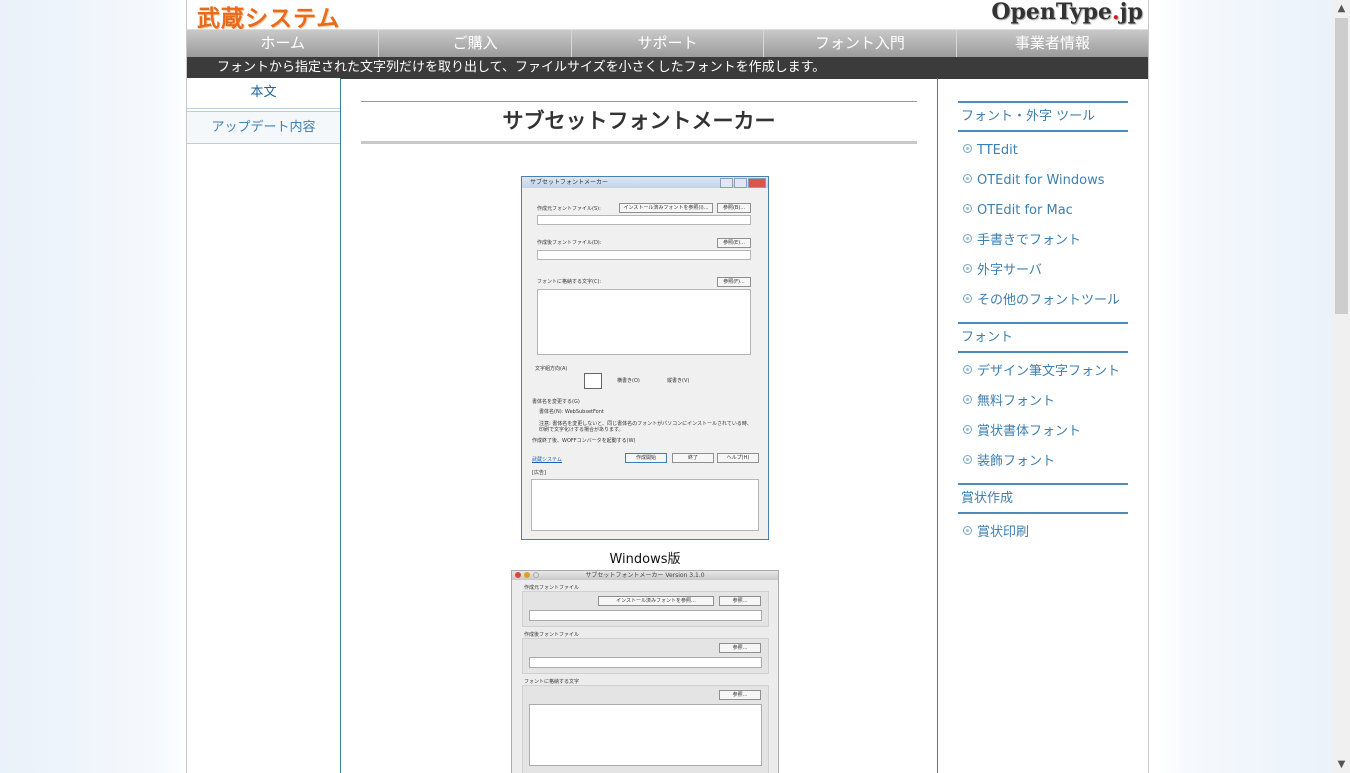  I want to click on win-chars-area, so click(644, 322).